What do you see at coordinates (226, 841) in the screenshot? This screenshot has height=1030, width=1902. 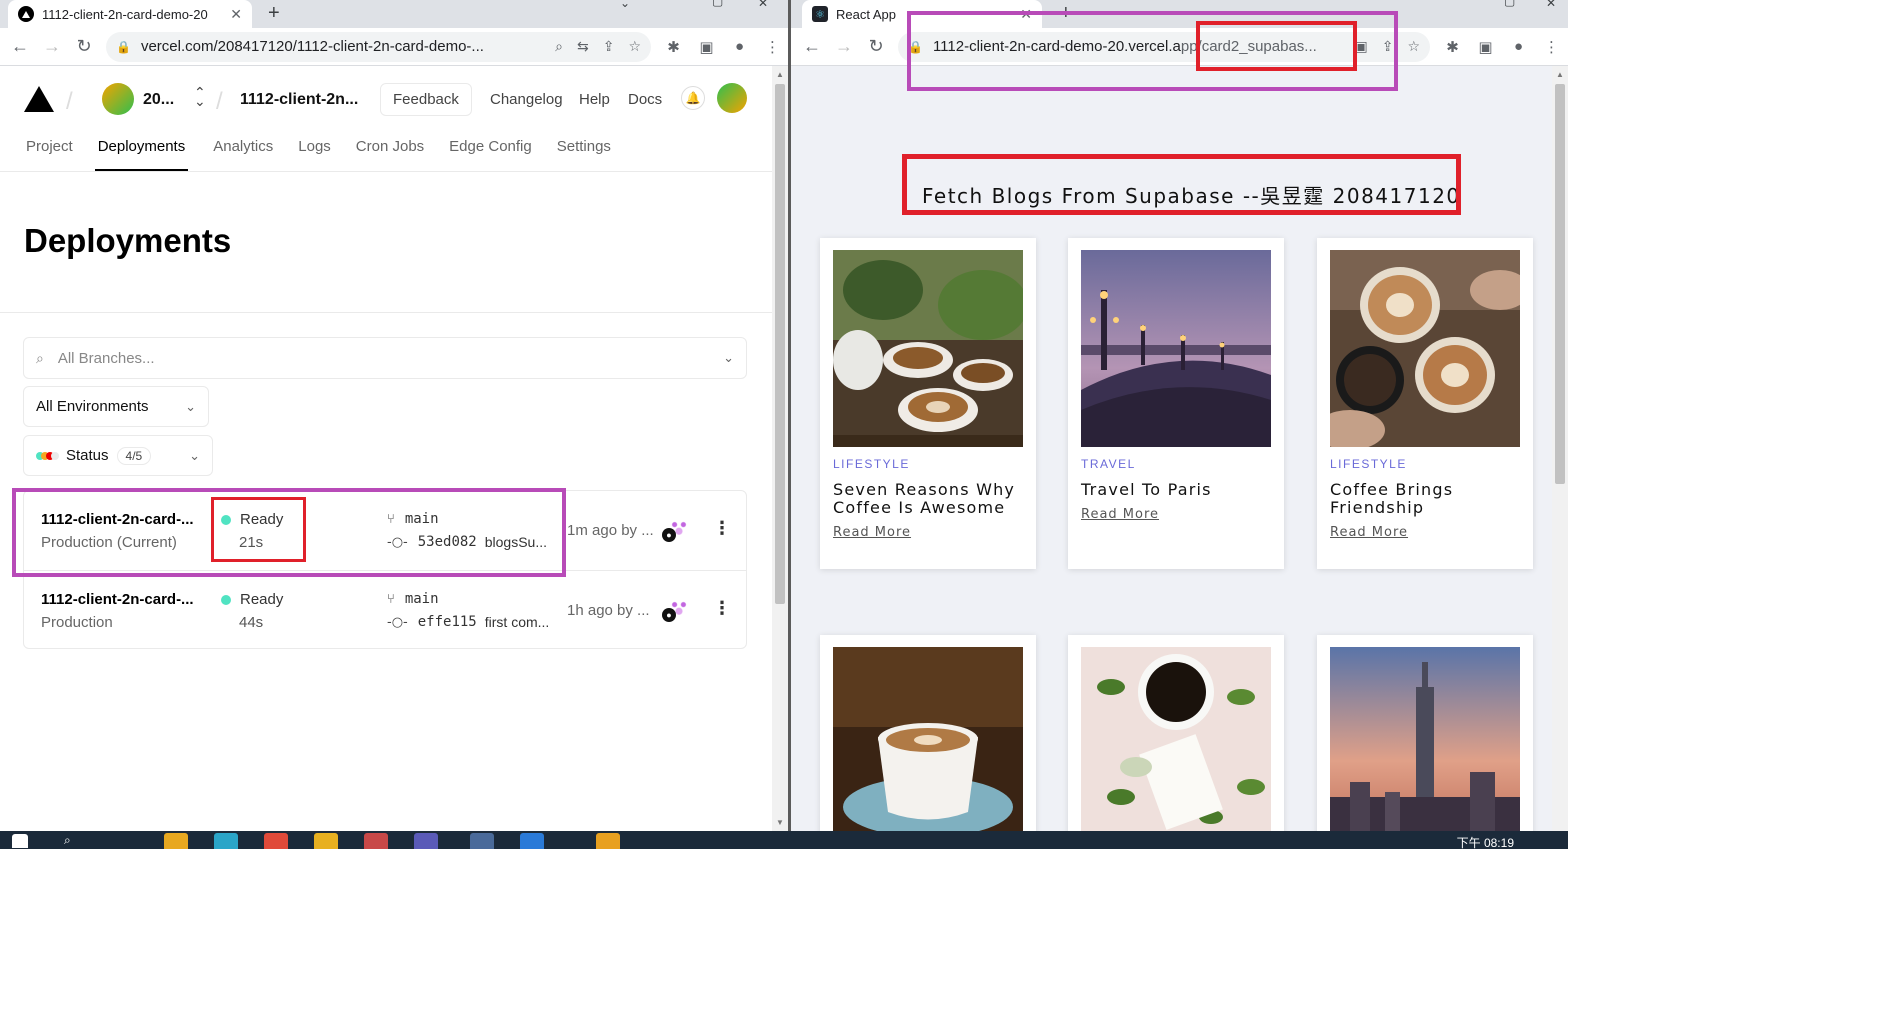 I see `edge-browser-icon` at bounding box center [226, 841].